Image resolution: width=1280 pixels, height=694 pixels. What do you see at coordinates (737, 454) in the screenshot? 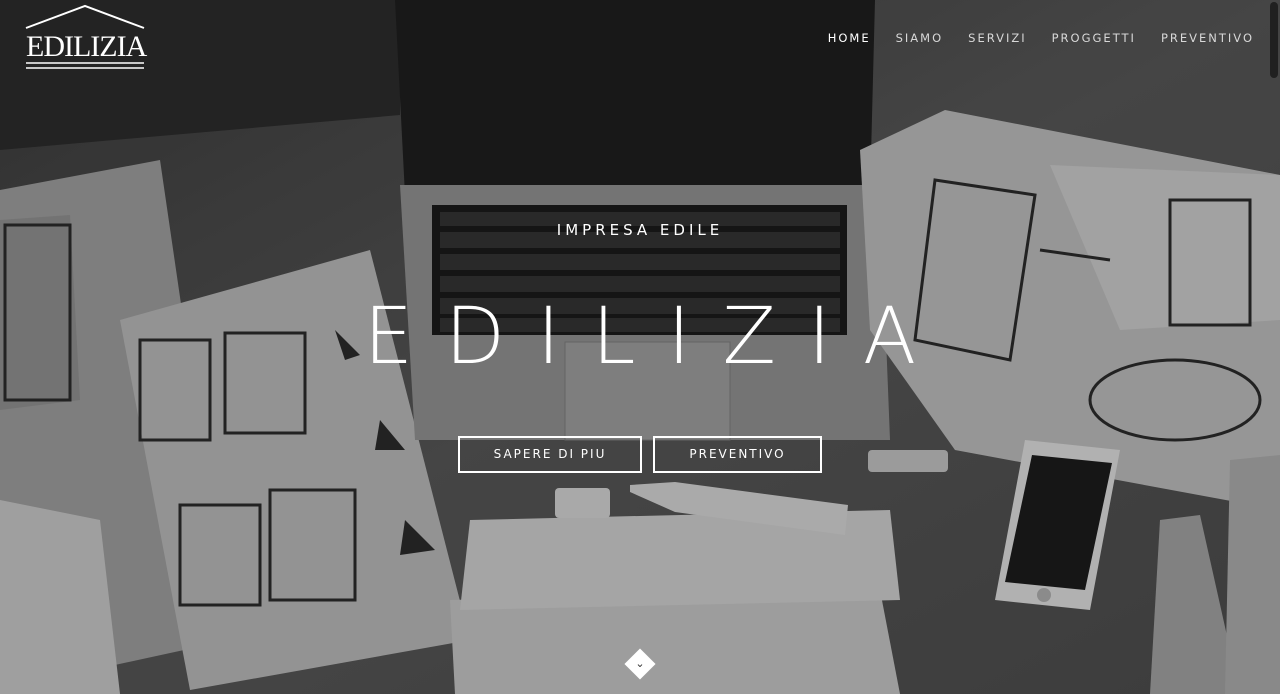
I see `quote-button: PREVENTIVO` at bounding box center [737, 454].